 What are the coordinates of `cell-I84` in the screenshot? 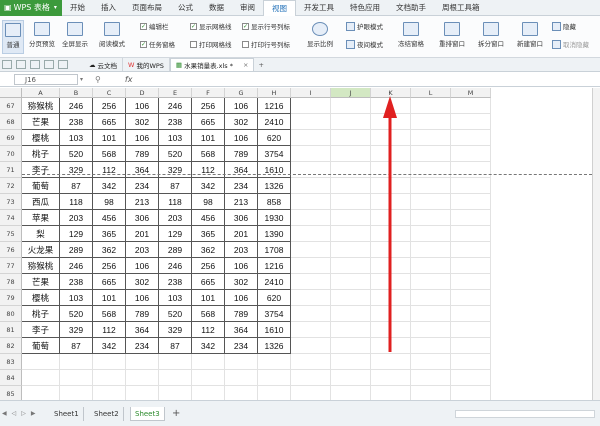 It's located at (311, 378).